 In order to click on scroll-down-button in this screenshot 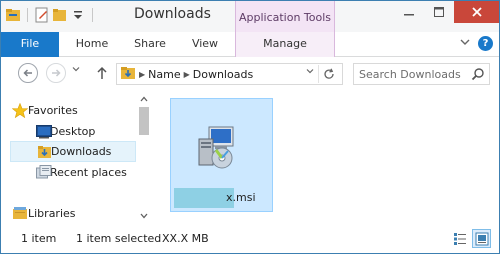, I will do `click(144, 216)`.